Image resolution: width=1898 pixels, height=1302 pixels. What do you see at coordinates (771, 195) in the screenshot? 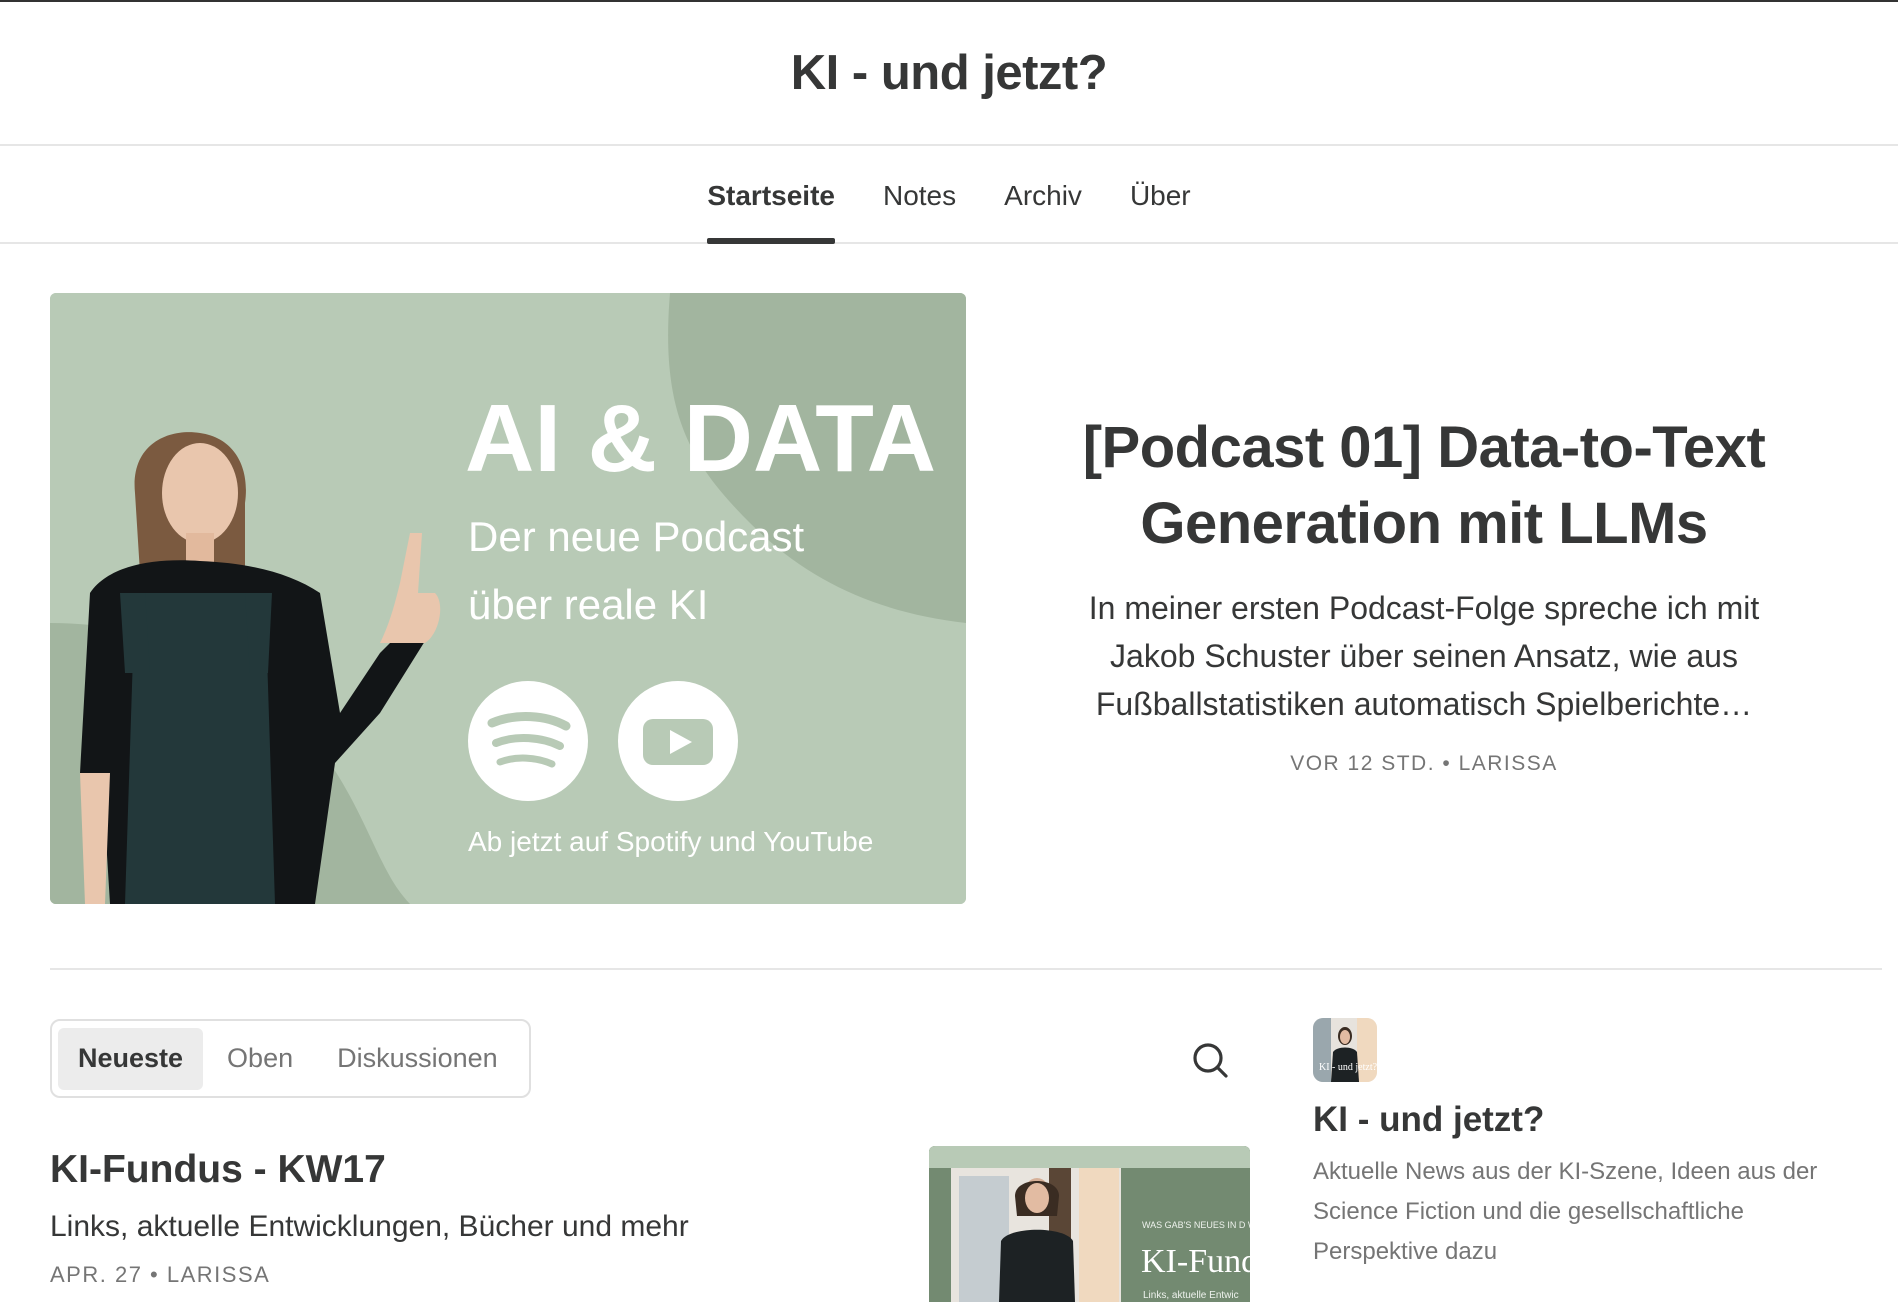
I see `nav-tab-startseite: Startseite` at bounding box center [771, 195].